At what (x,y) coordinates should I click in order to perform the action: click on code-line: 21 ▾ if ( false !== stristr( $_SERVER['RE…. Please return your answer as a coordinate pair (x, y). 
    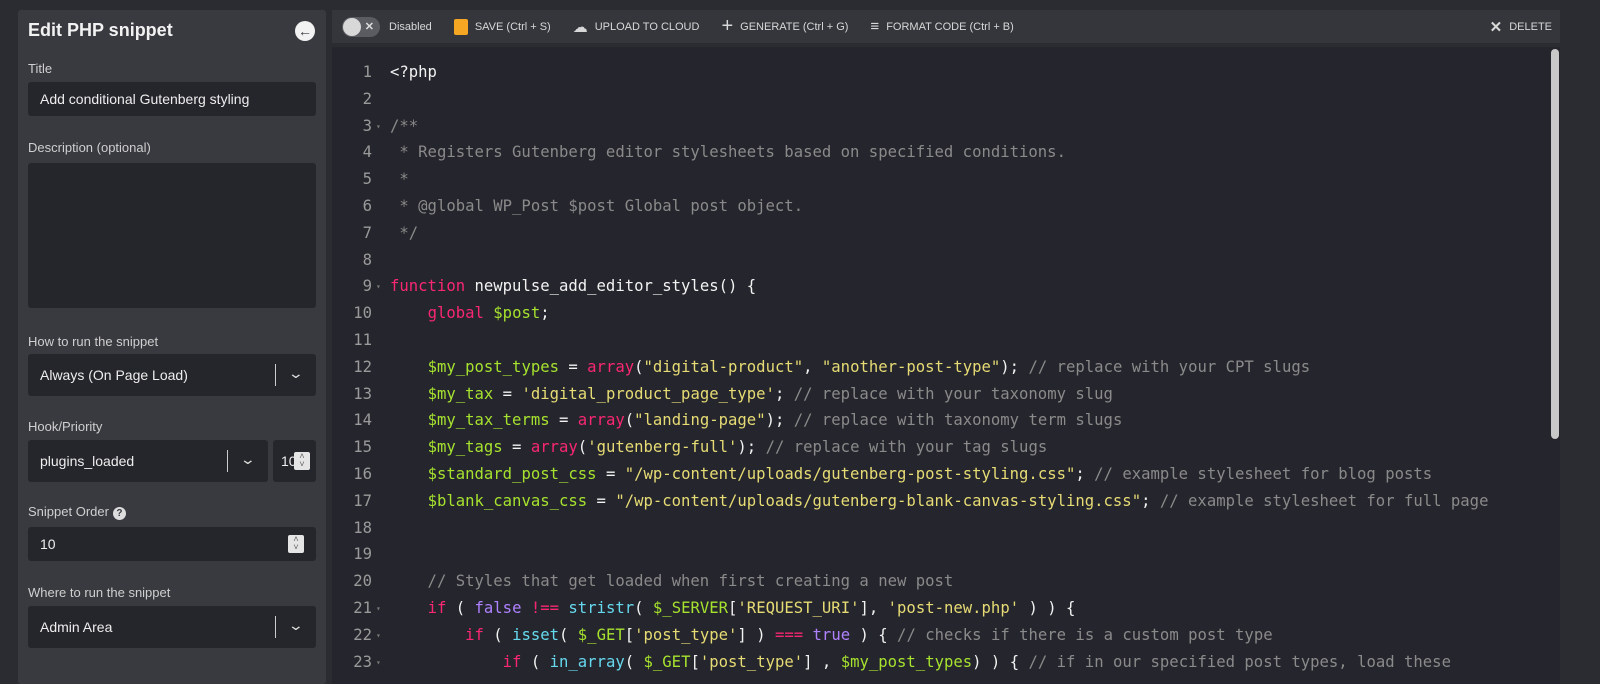
    Looking at the image, I should click on (703, 608).